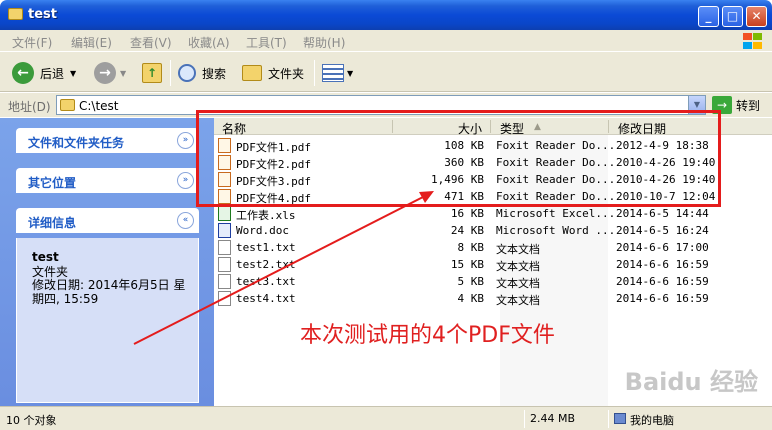 This screenshot has height=430, width=772. What do you see at coordinates (732, 16) in the screenshot?
I see `maximize-button: □` at bounding box center [732, 16].